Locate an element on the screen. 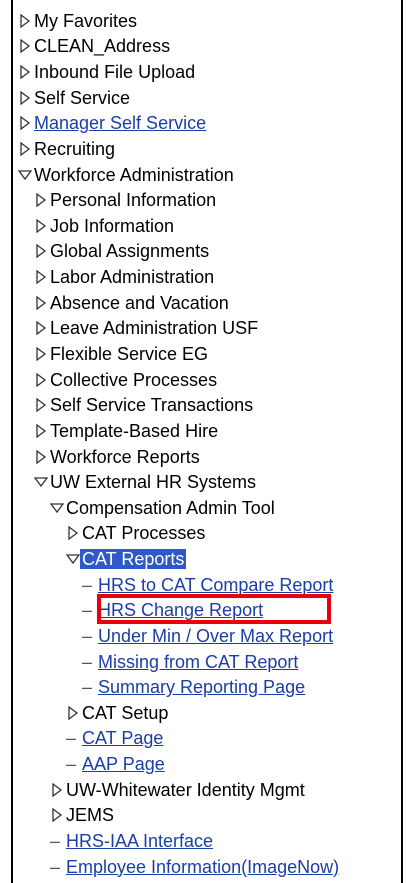  menu-item-under-min-over-max-report: – Under Min / Over Max Report is located at coordinates (207, 636).